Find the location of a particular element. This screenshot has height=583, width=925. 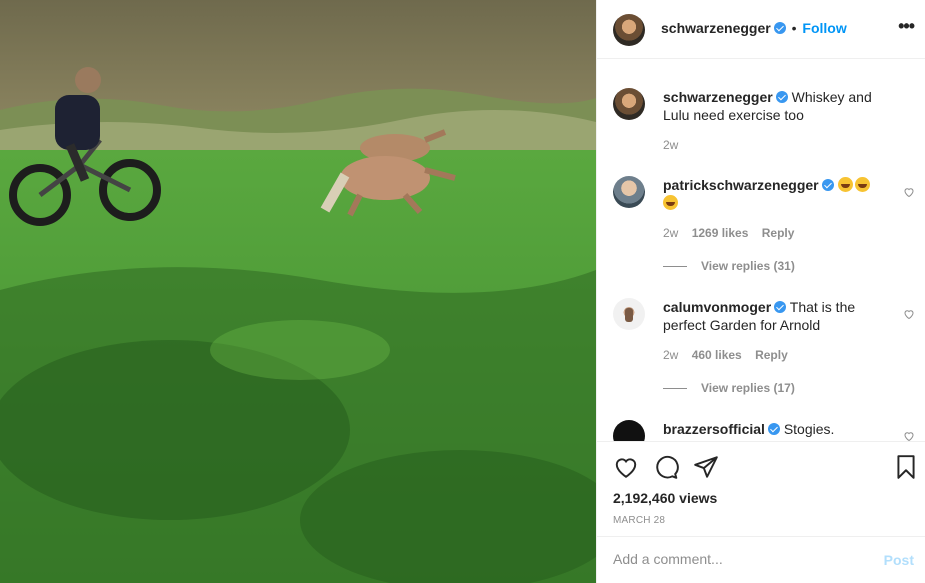

comment-meta: 2w 460 likes Reply is located at coordinates (730, 355).